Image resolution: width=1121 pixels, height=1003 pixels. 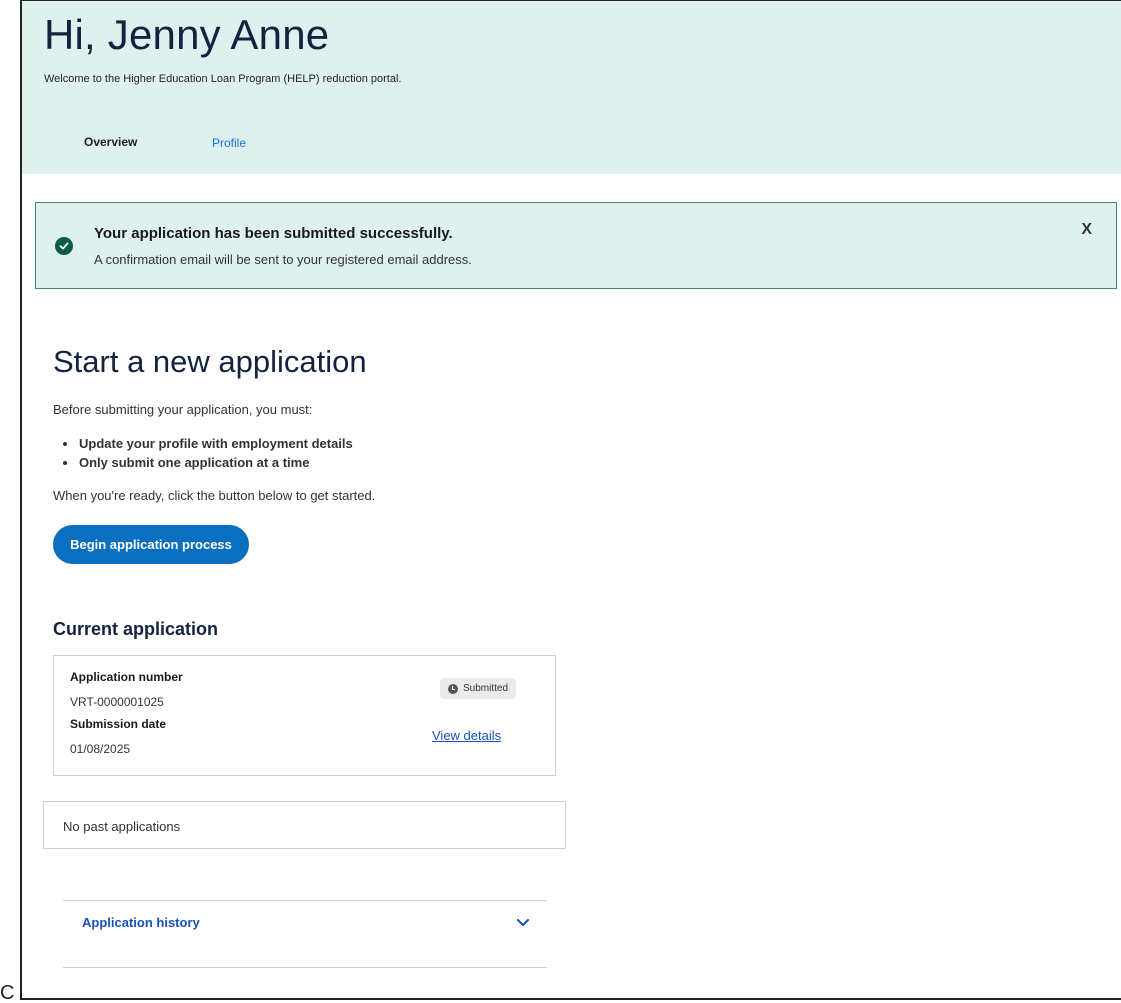 What do you see at coordinates (466, 735) in the screenshot?
I see `view-details-link: View details` at bounding box center [466, 735].